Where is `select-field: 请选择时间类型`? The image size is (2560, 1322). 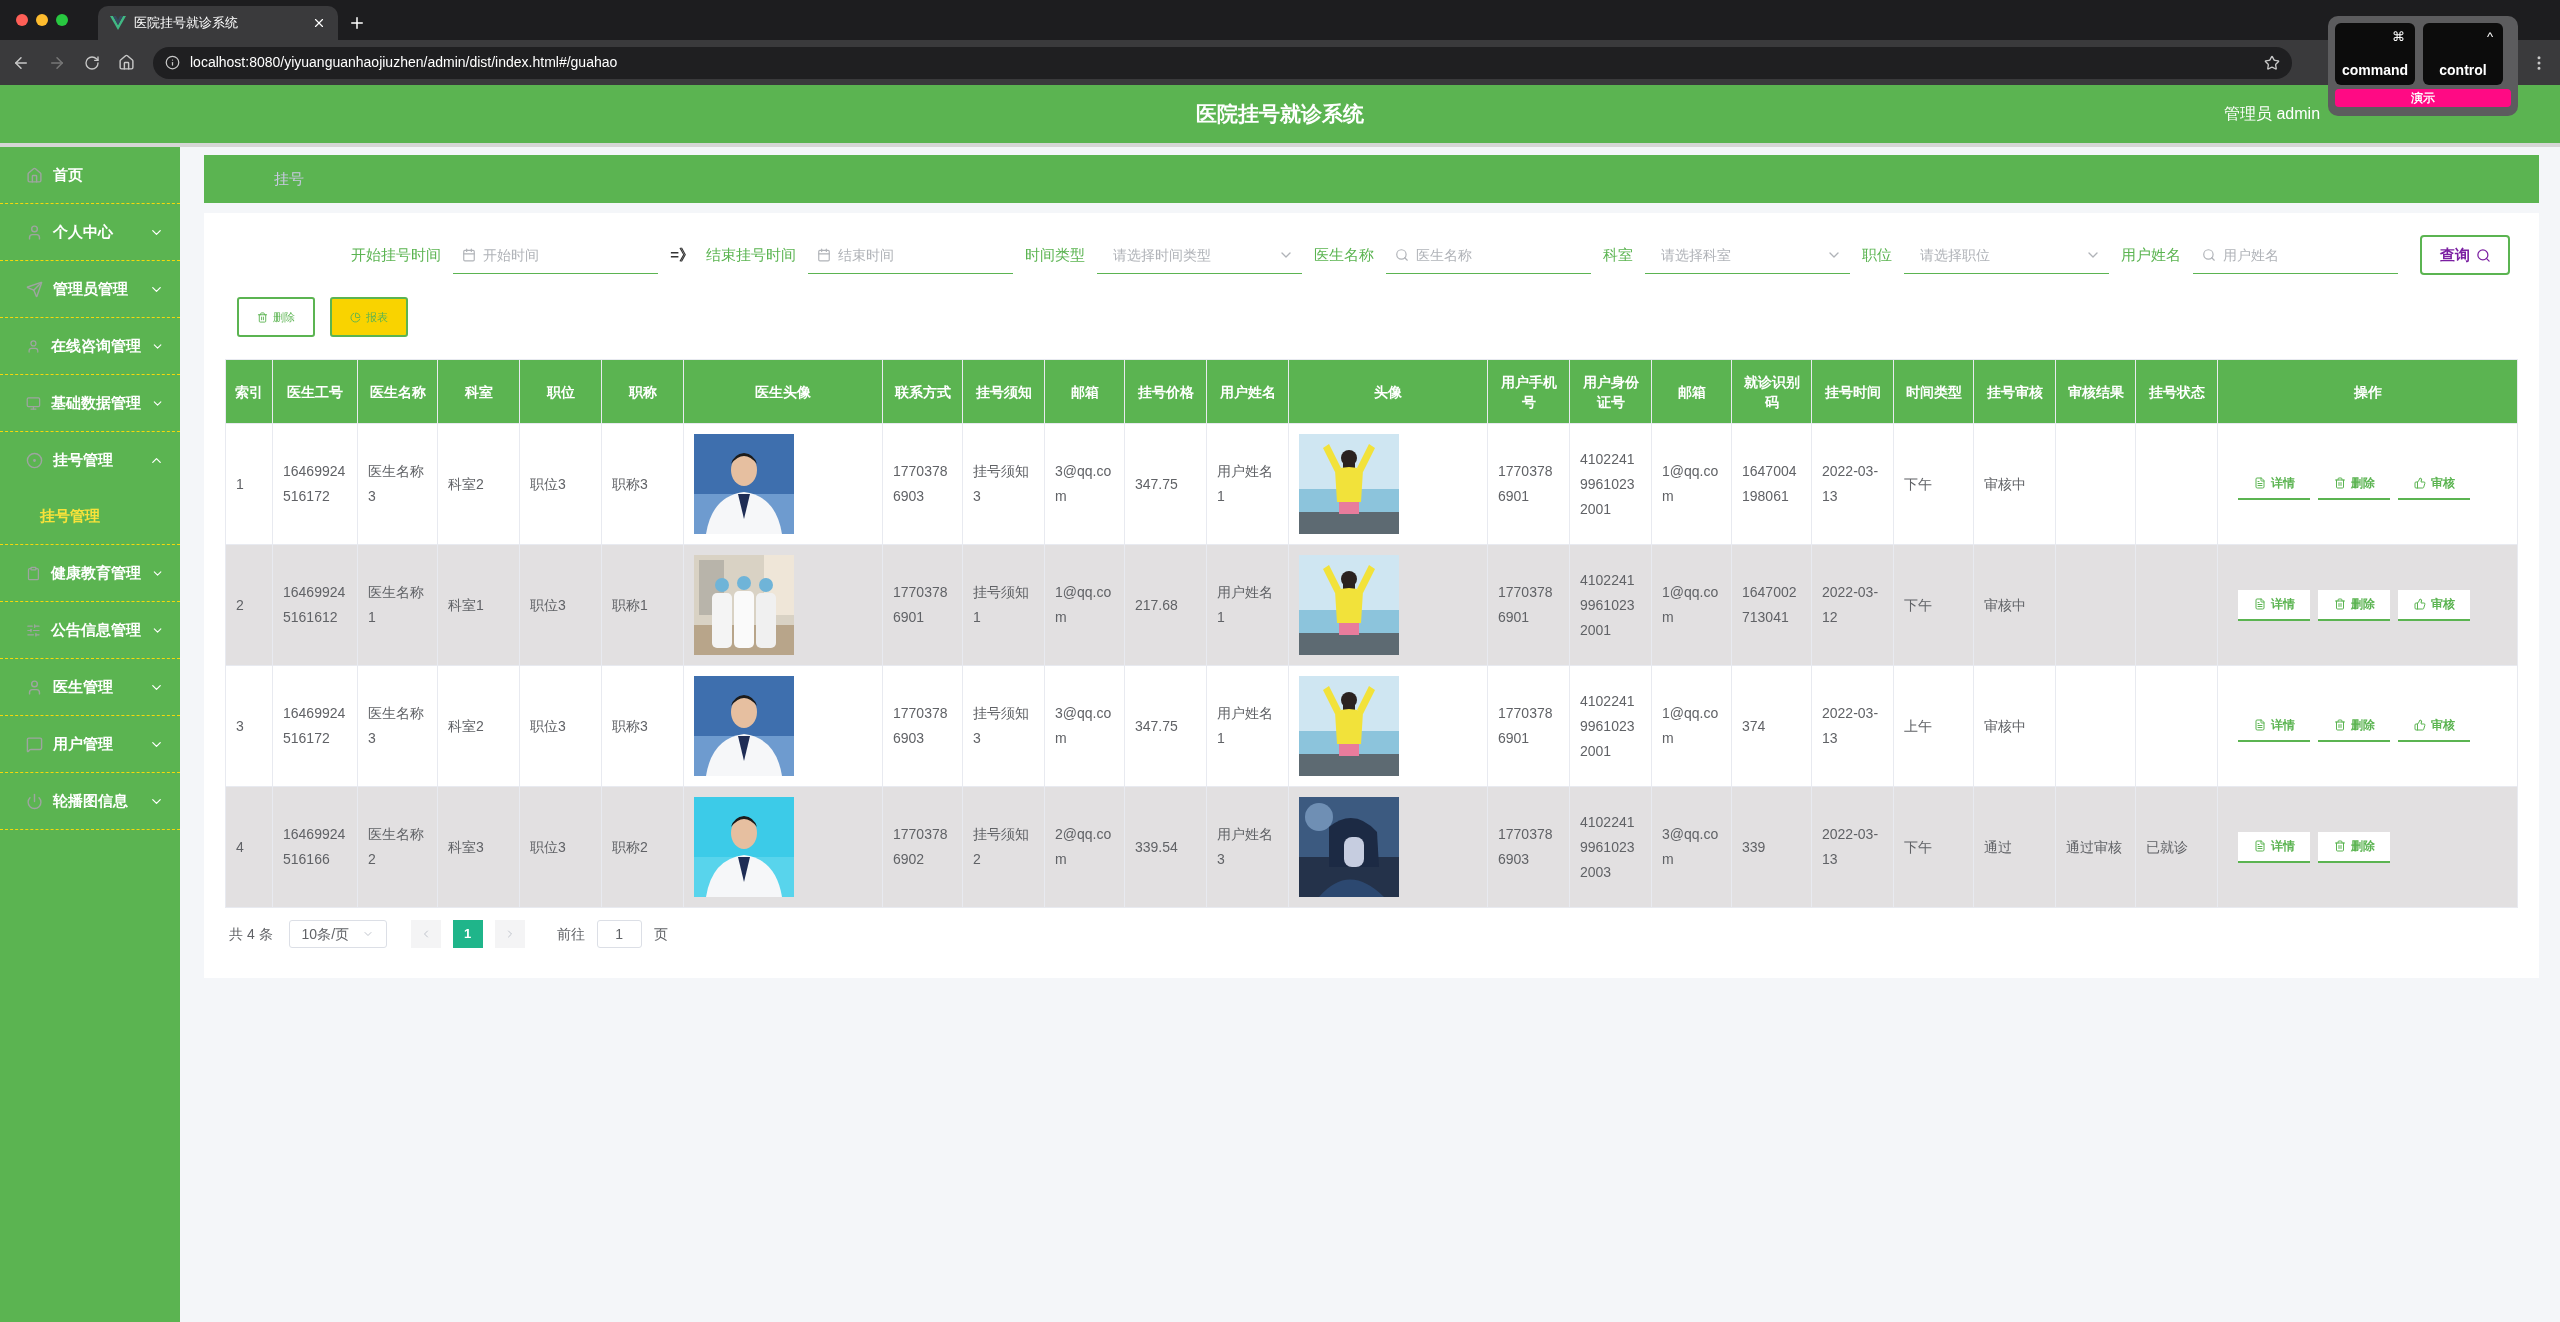
select-field: 请选择时间类型 is located at coordinates (1199, 255).